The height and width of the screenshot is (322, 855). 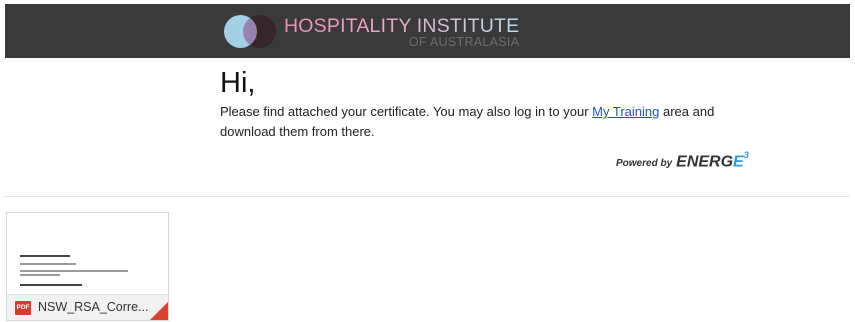 What do you see at coordinates (746, 155) in the screenshot?
I see `energe-brand-superscript: 3` at bounding box center [746, 155].